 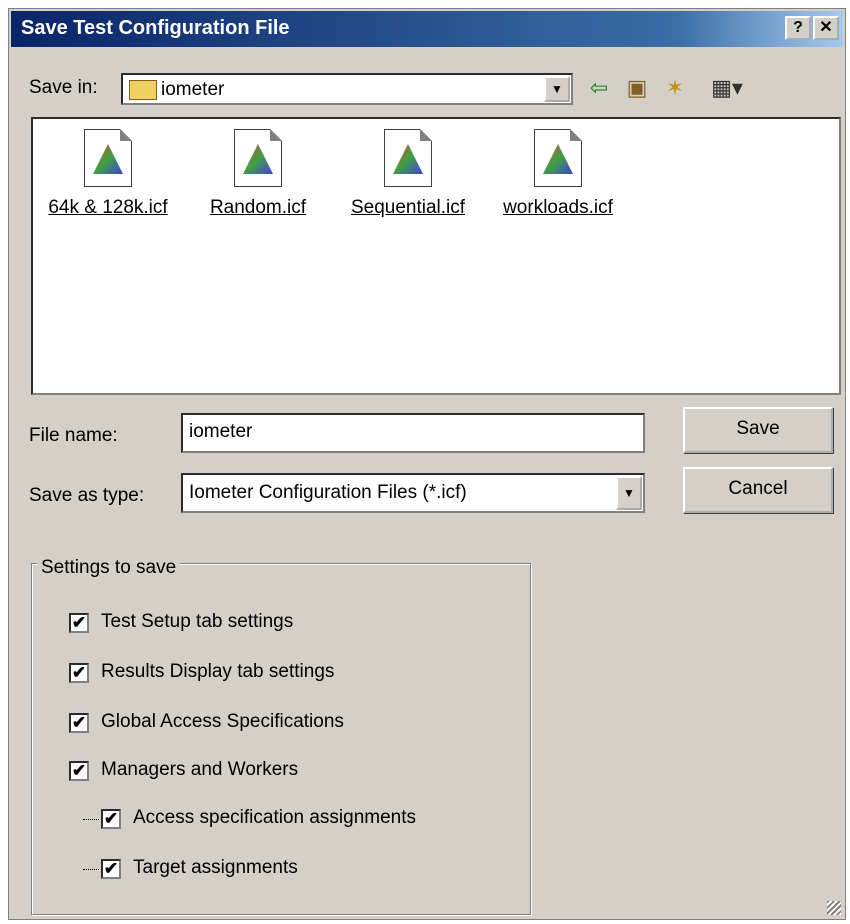 What do you see at coordinates (197, 621) in the screenshot?
I see `checkbox-label: Test Setup tab settings` at bounding box center [197, 621].